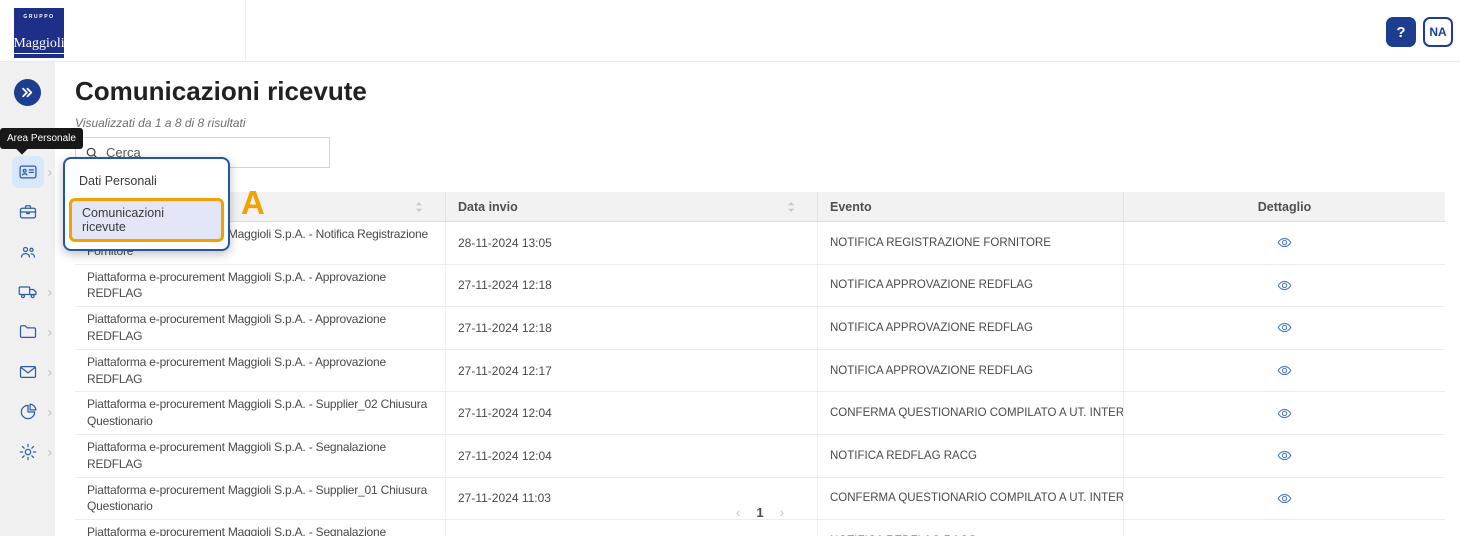 The image size is (1460, 536). Describe the element at coordinates (39, 33) in the screenshot. I see `maggioli-logo: GRUPPO Maggioli` at that location.